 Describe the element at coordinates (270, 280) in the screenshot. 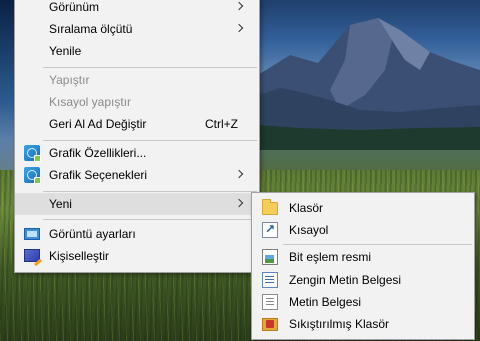

I see `rich-text-document-icon` at that location.